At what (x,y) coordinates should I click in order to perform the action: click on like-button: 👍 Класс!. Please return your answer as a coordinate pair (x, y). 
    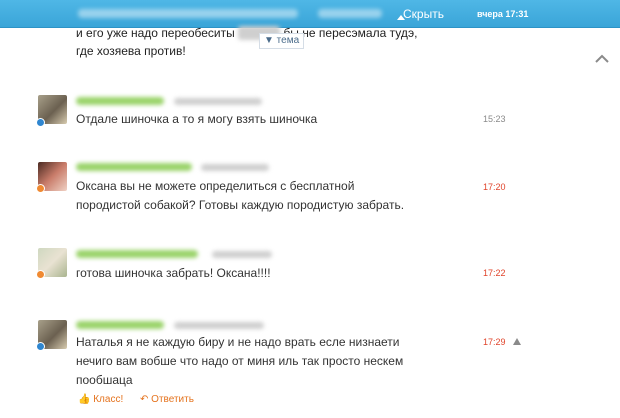
    Looking at the image, I should click on (100, 399).